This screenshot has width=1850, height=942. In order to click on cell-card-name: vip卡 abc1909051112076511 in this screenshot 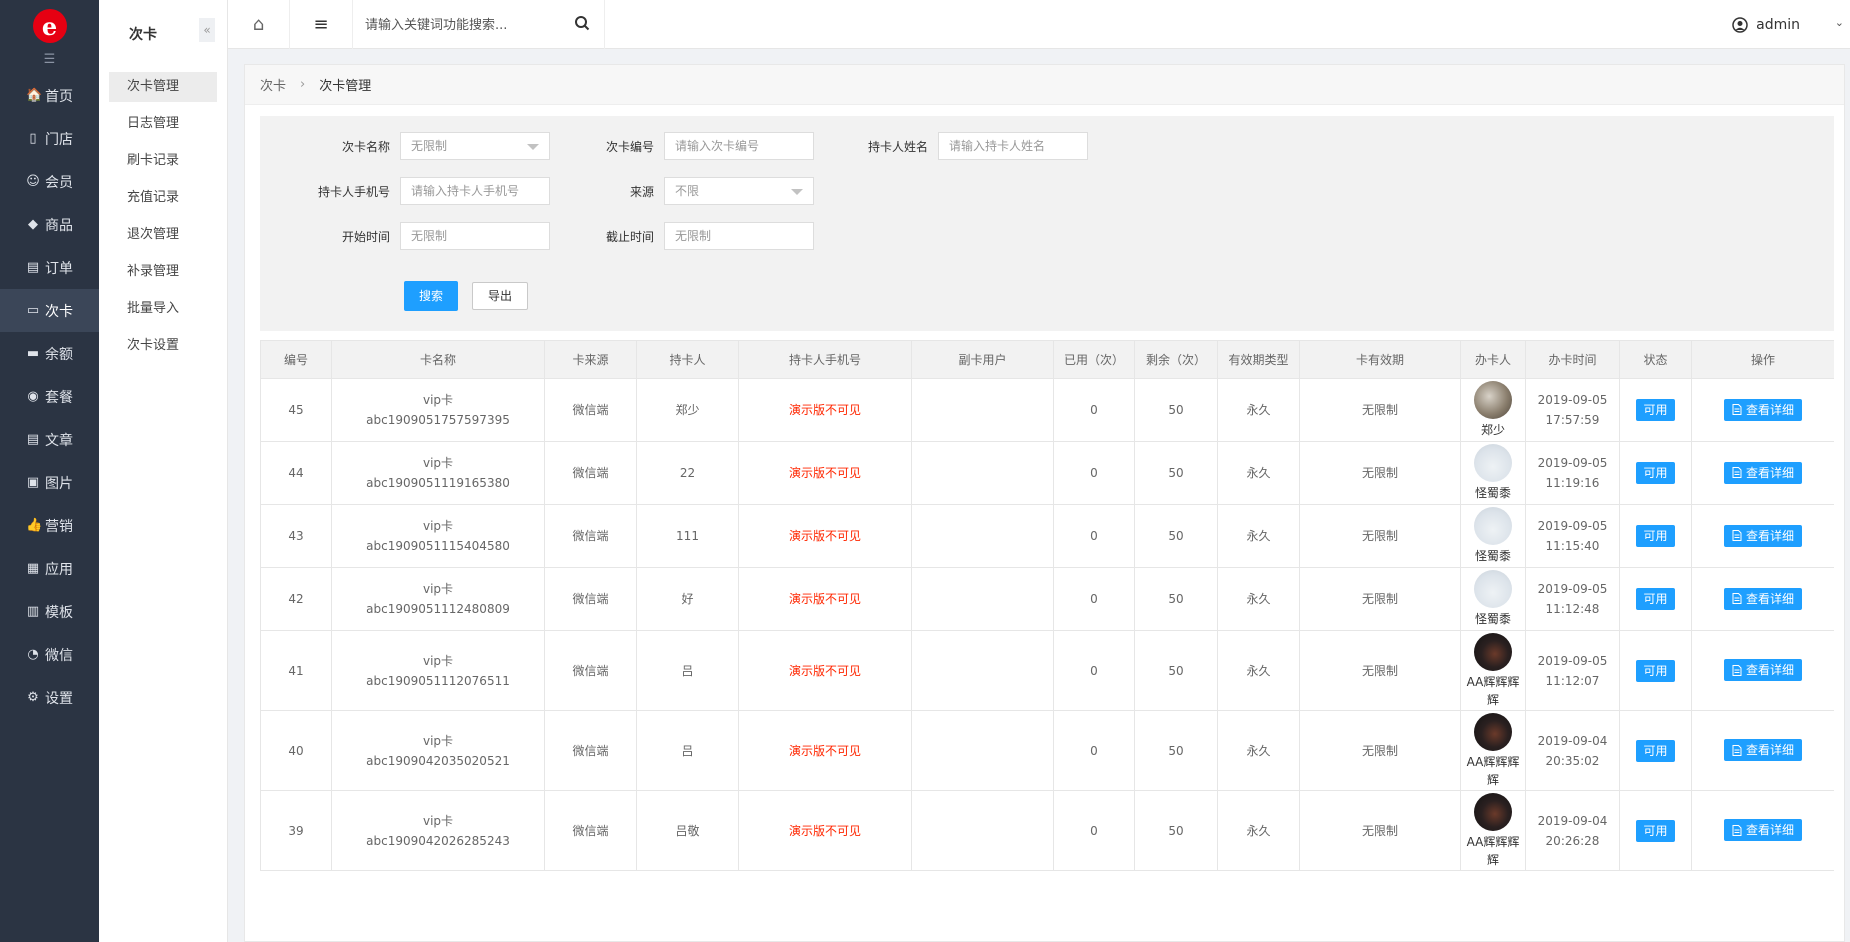, I will do `click(438, 670)`.